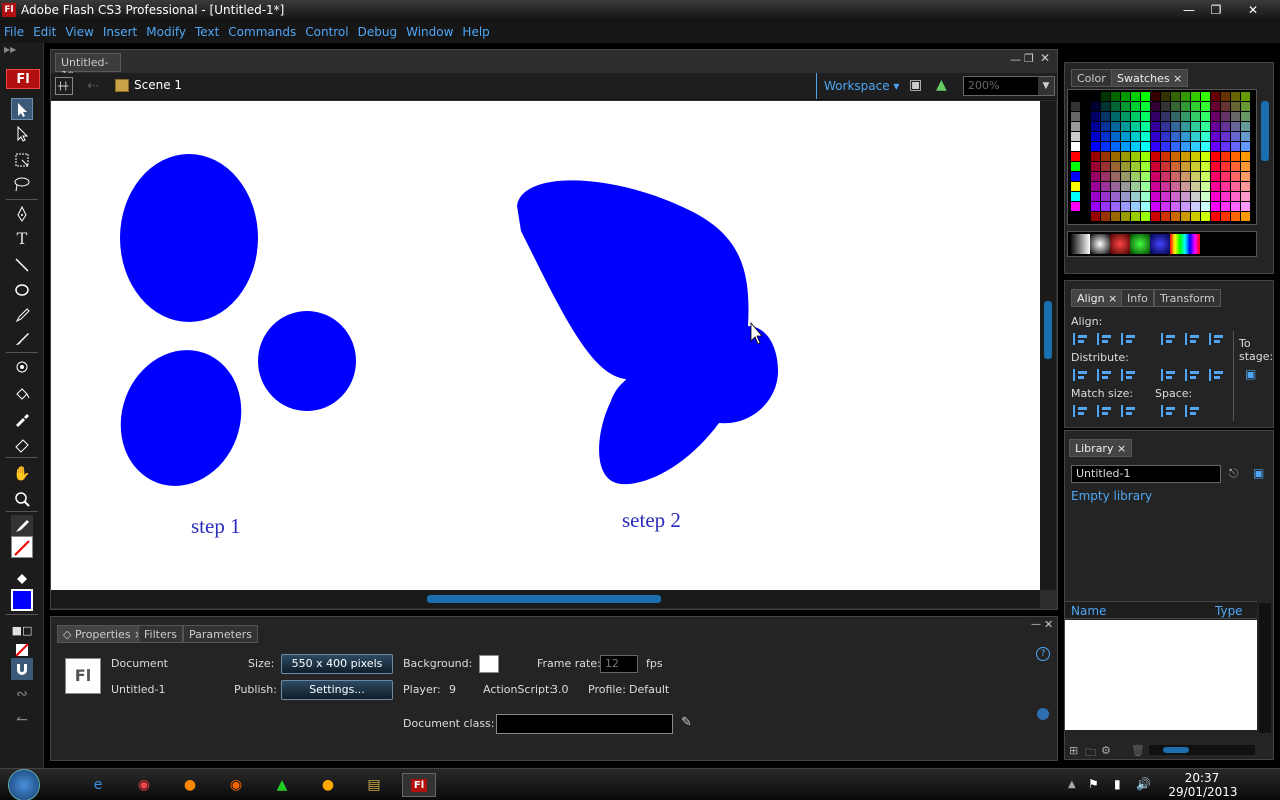 The width and height of the screenshot is (1280, 800). Describe the element at coordinates (220, 634) in the screenshot. I see `tab-parameters: Parameters` at that location.